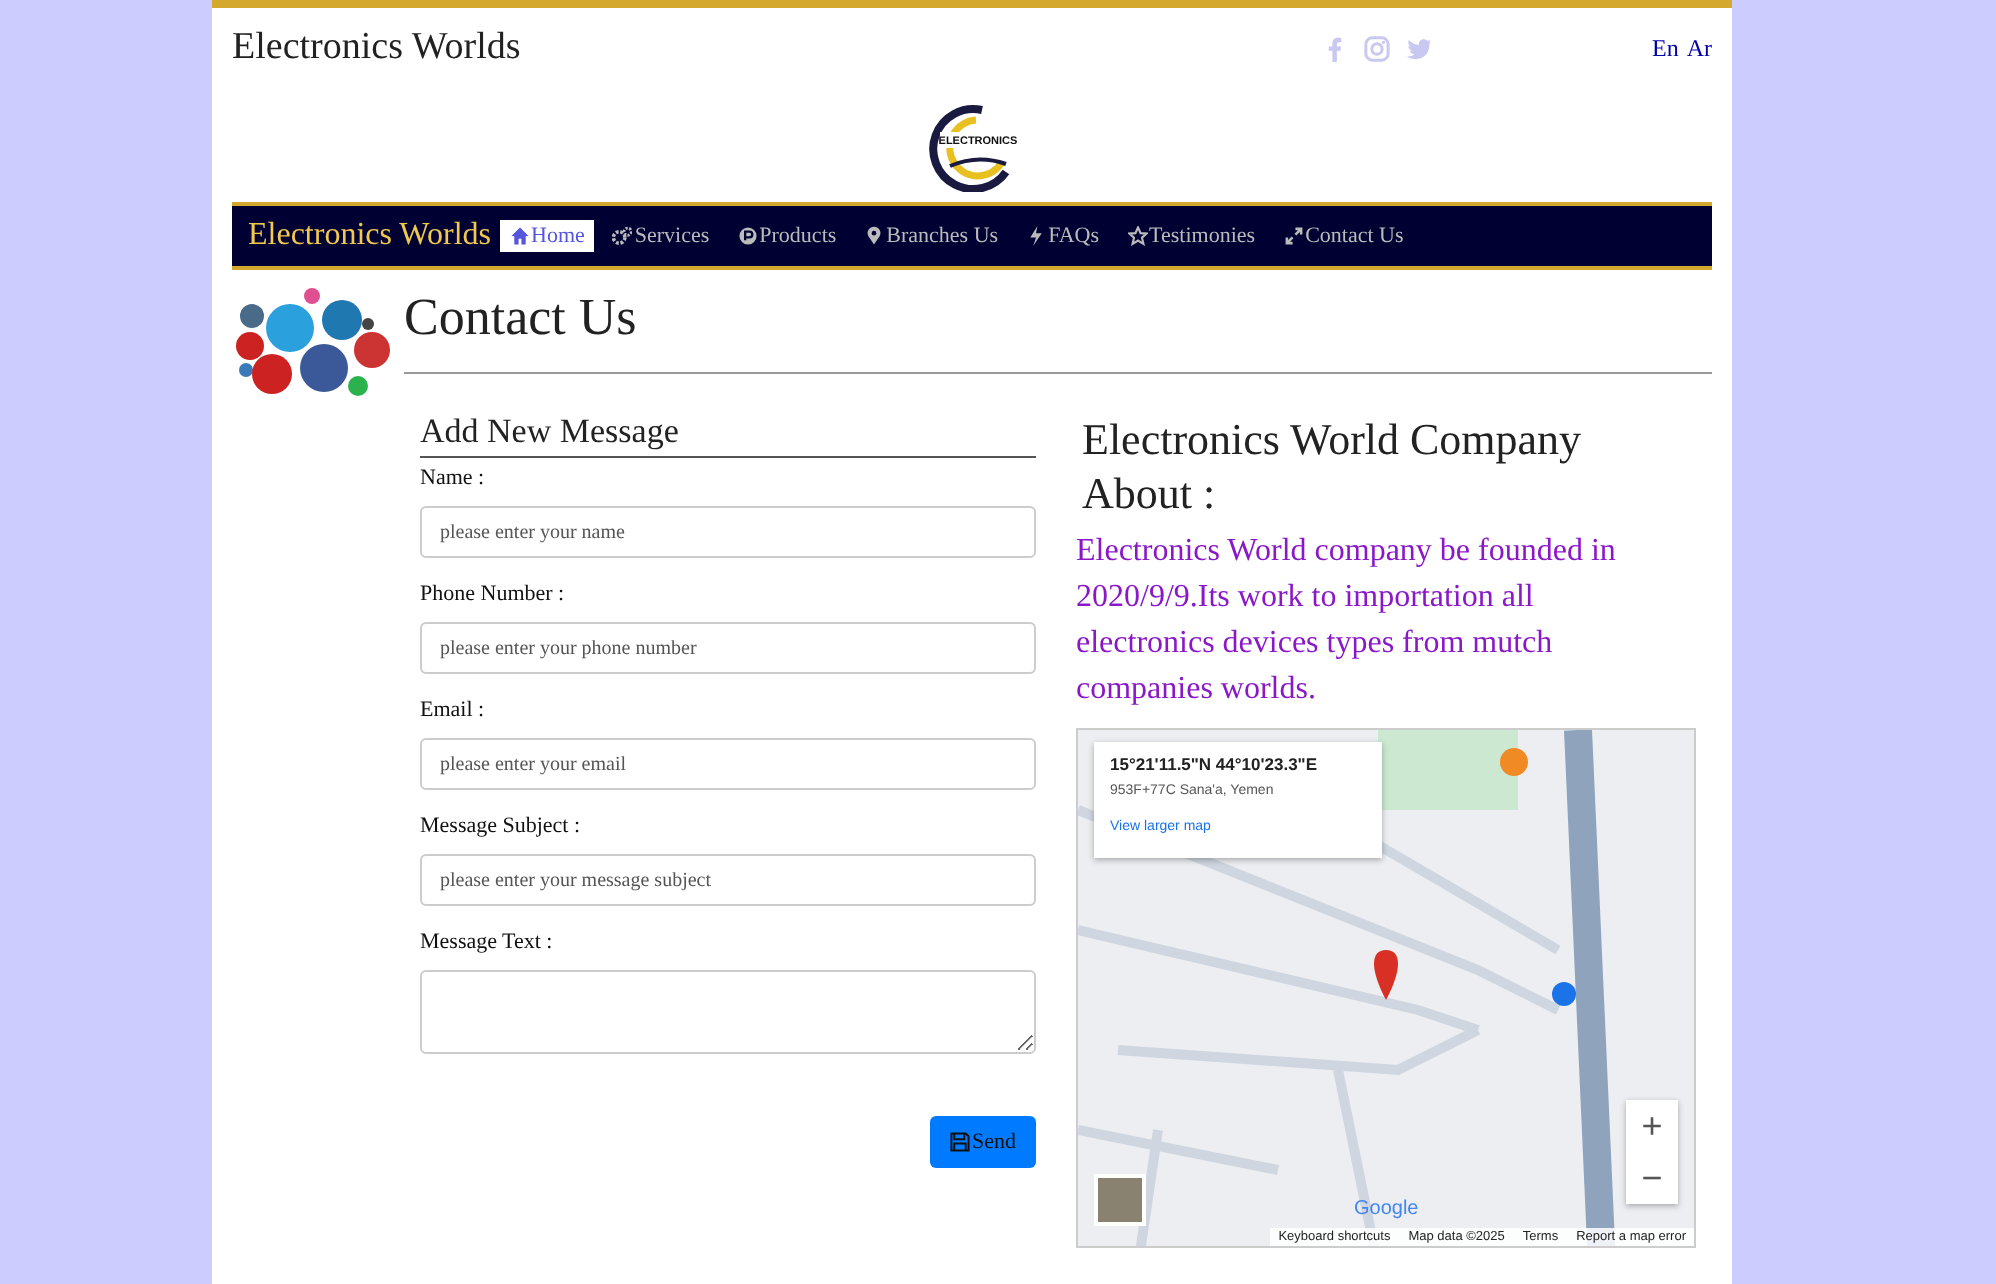 Image resolution: width=1996 pixels, height=1284 pixels. Describe the element at coordinates (369, 236) in the screenshot. I see `navbar-brand: Electronics Worlds` at that location.